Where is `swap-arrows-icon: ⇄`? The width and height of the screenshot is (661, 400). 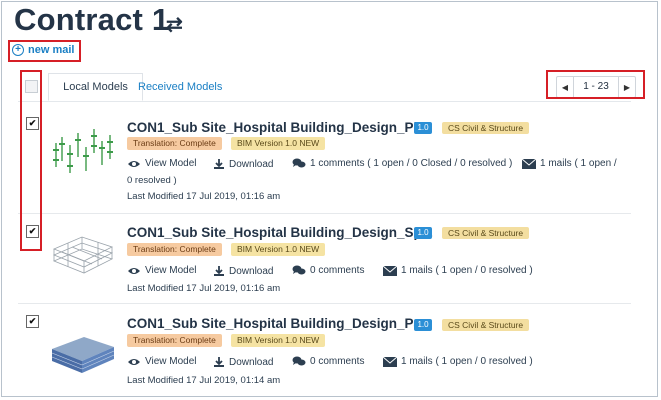 swap-arrows-icon: ⇄ is located at coordinates (174, 24).